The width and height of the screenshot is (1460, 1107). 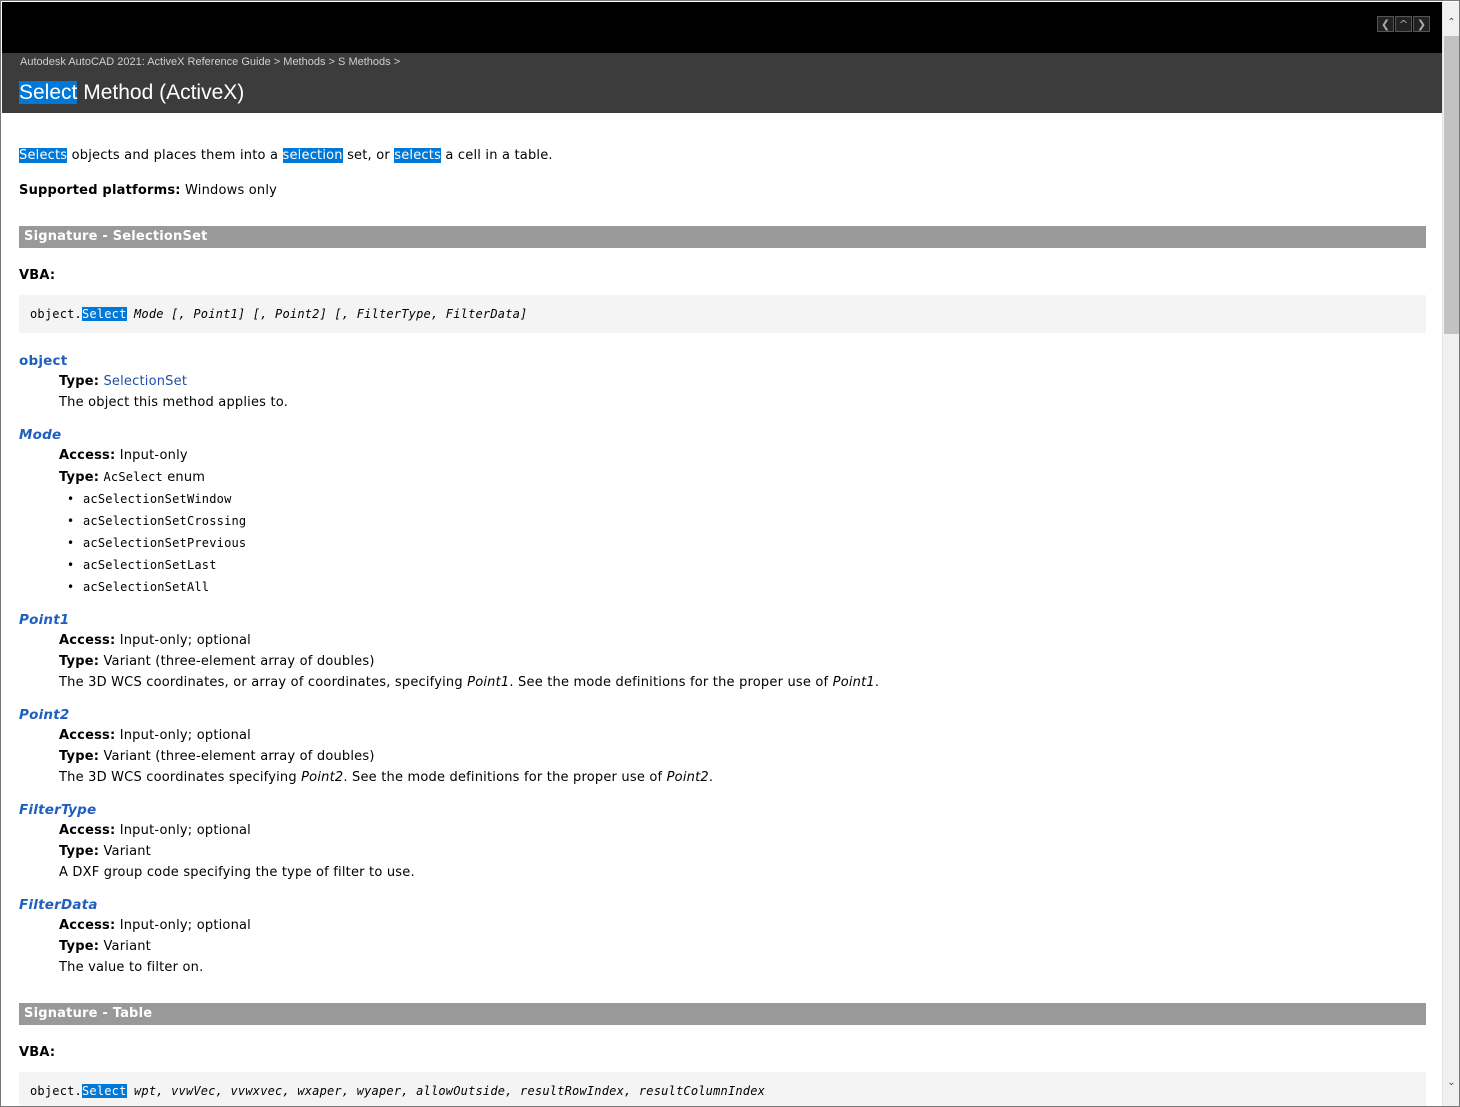 I want to click on param-mode: Mode, so click(x=40, y=435).